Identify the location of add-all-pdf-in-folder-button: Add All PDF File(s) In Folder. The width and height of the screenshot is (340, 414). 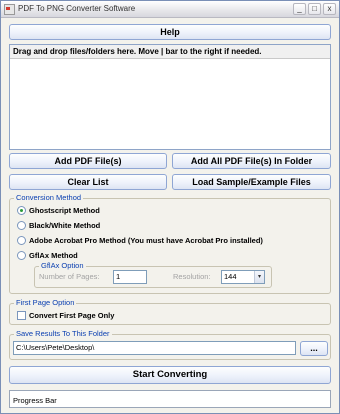
(251, 161).